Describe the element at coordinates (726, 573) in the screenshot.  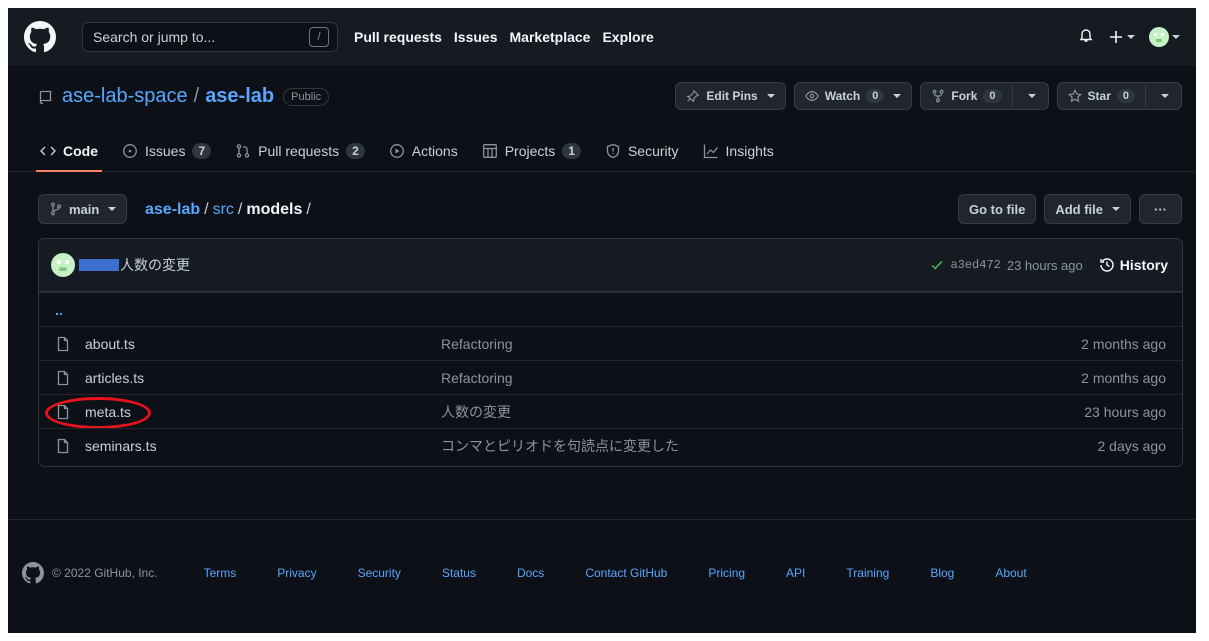
I see `footer-link-pricing: Pricing` at that location.